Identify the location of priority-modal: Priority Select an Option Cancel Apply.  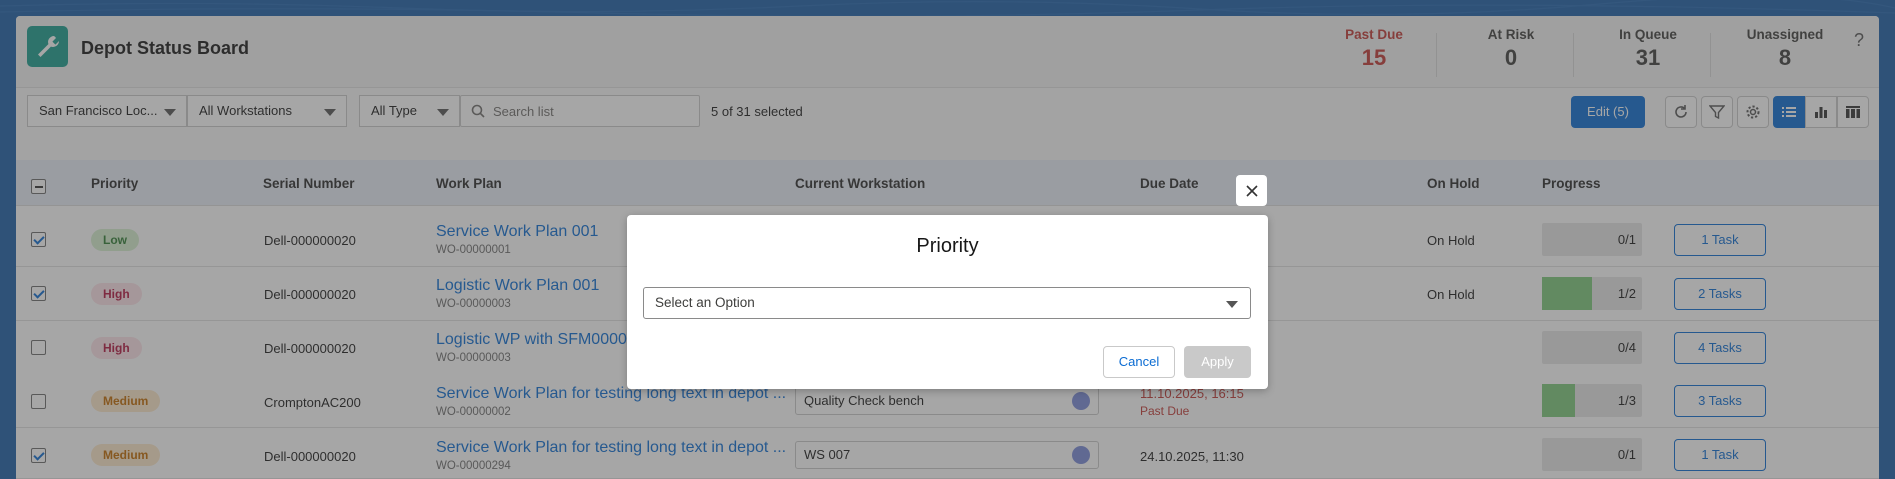
(947, 302).